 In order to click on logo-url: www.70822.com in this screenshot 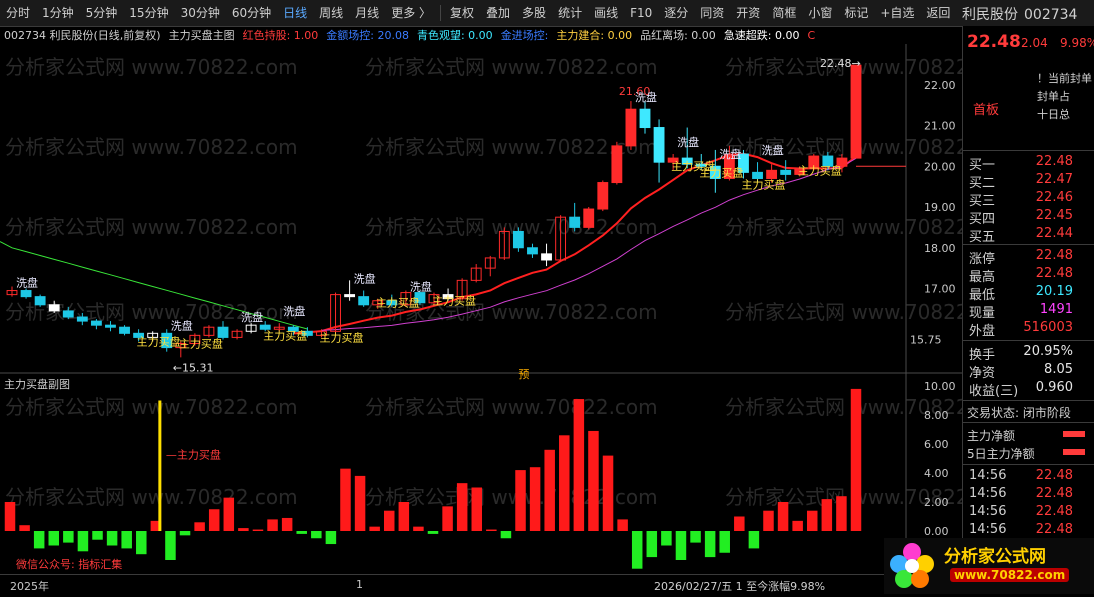, I will do `click(1010, 575)`.